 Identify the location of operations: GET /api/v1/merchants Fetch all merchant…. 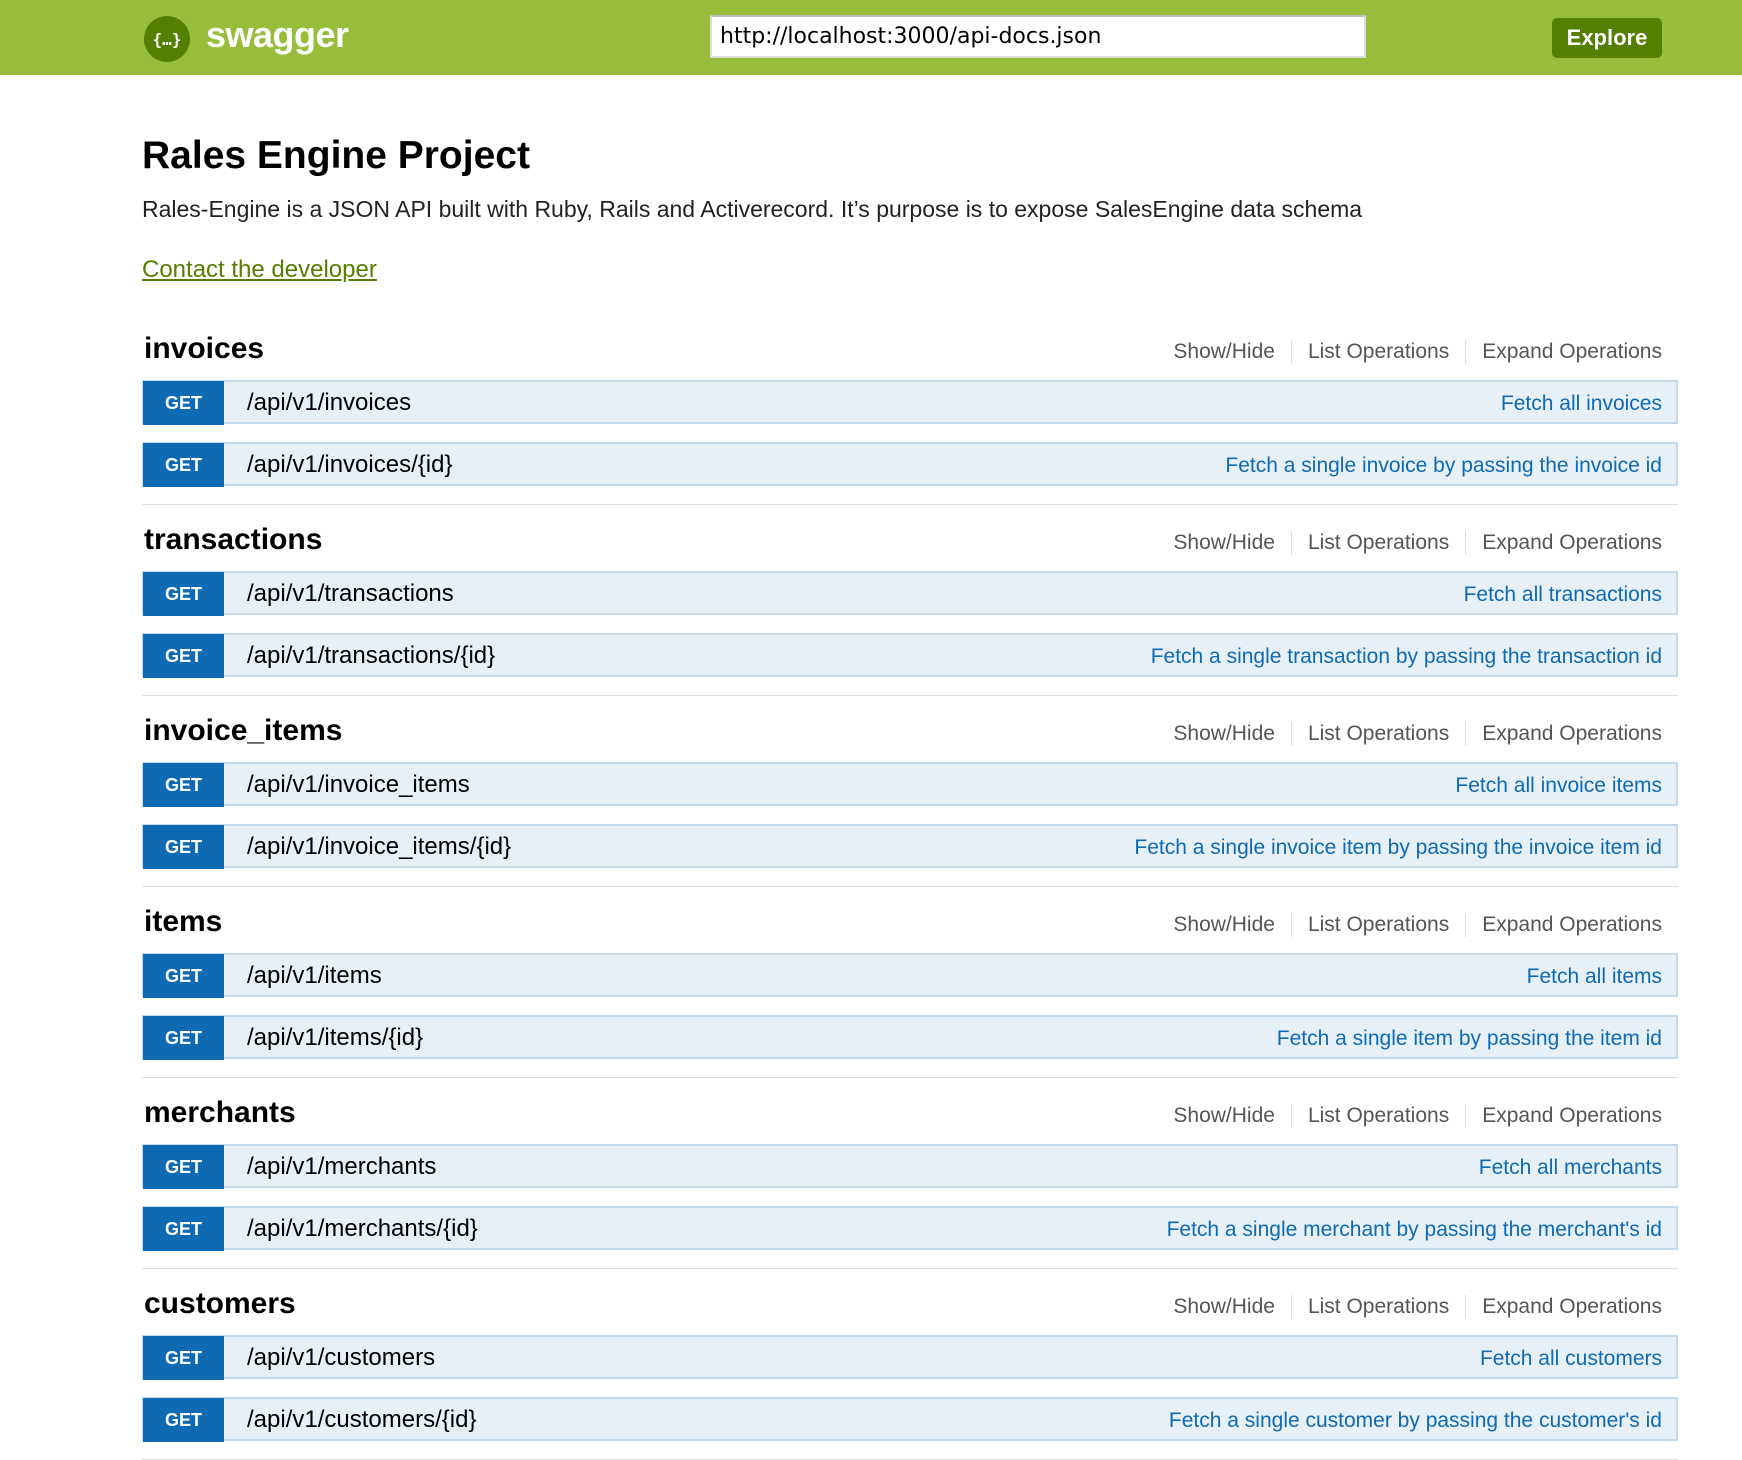
(910, 1197).